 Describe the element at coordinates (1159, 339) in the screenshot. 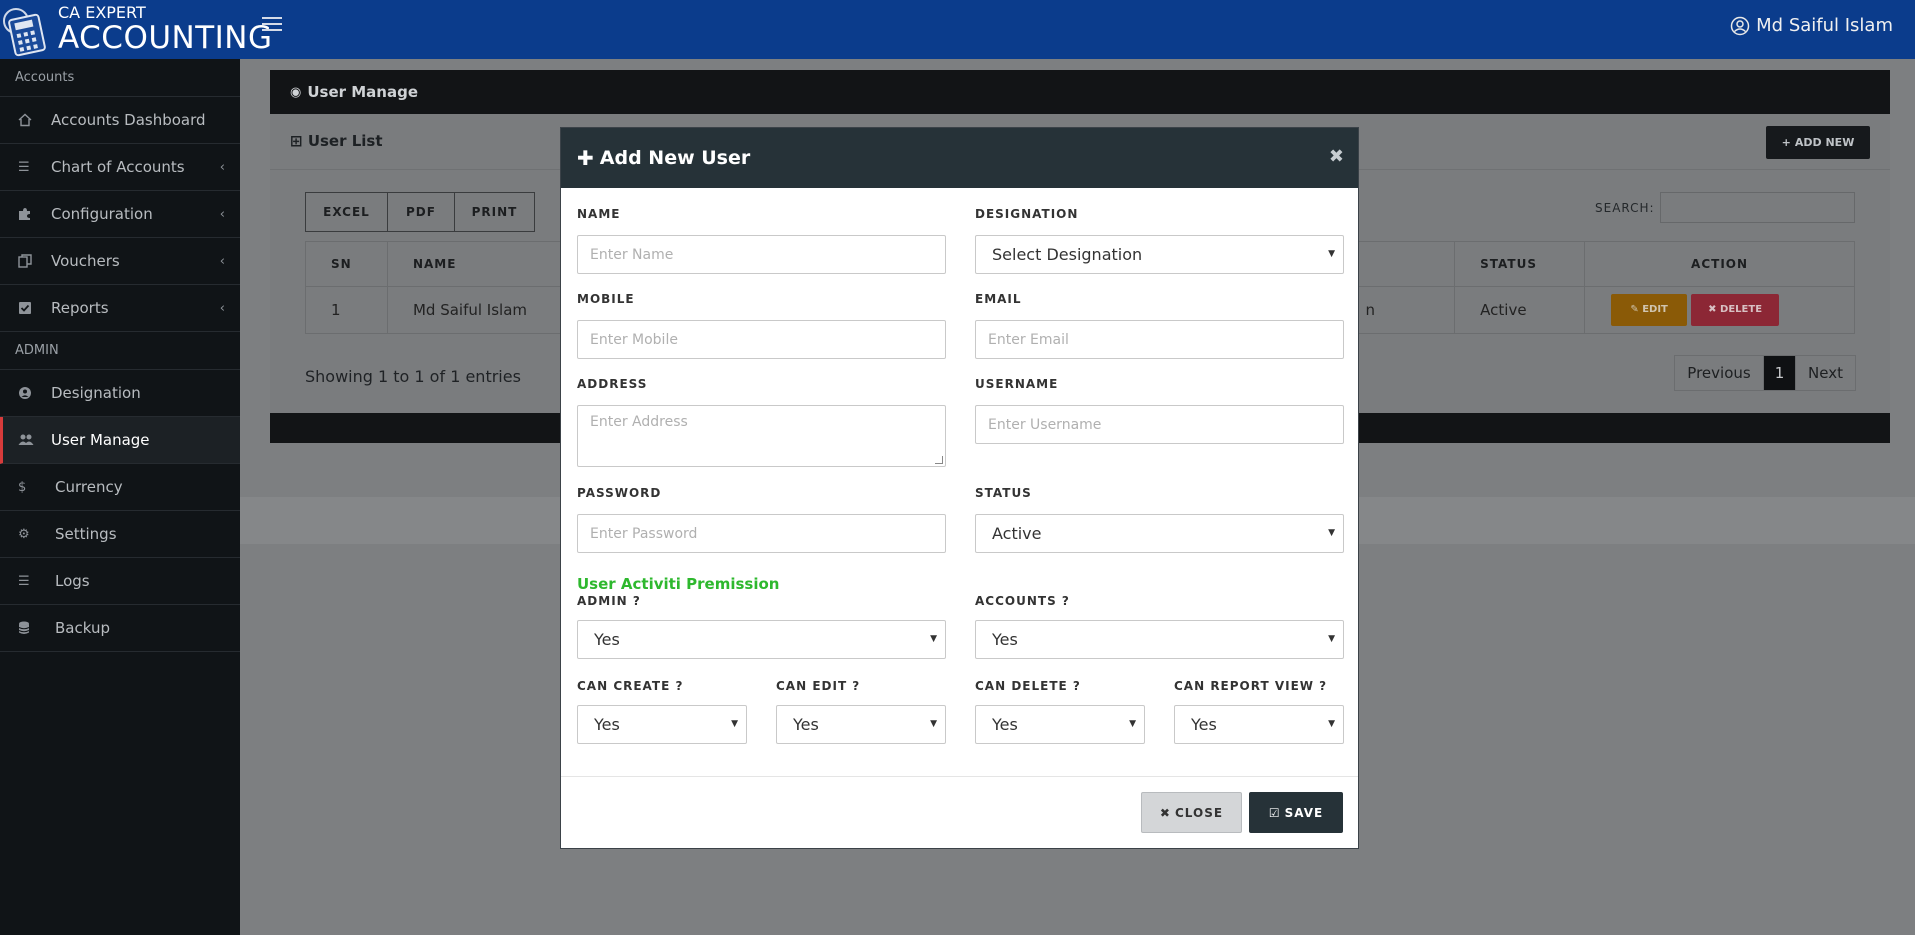

I see `email-input: Enter Email` at that location.